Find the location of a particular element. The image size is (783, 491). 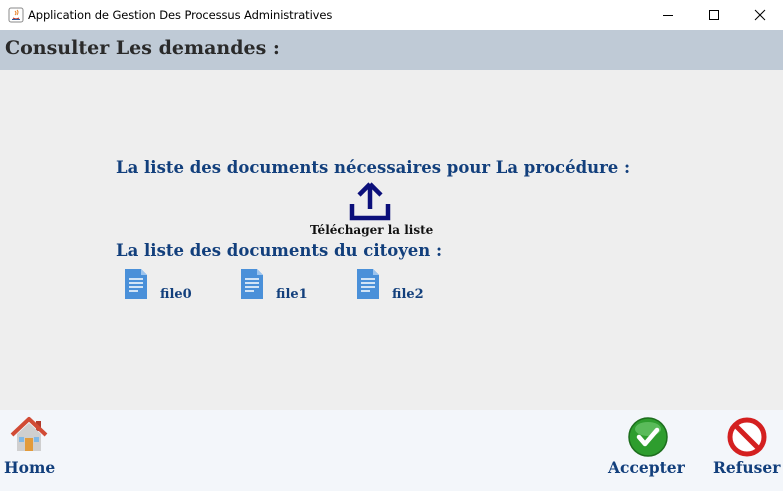

check-icon is located at coordinates (648, 437).